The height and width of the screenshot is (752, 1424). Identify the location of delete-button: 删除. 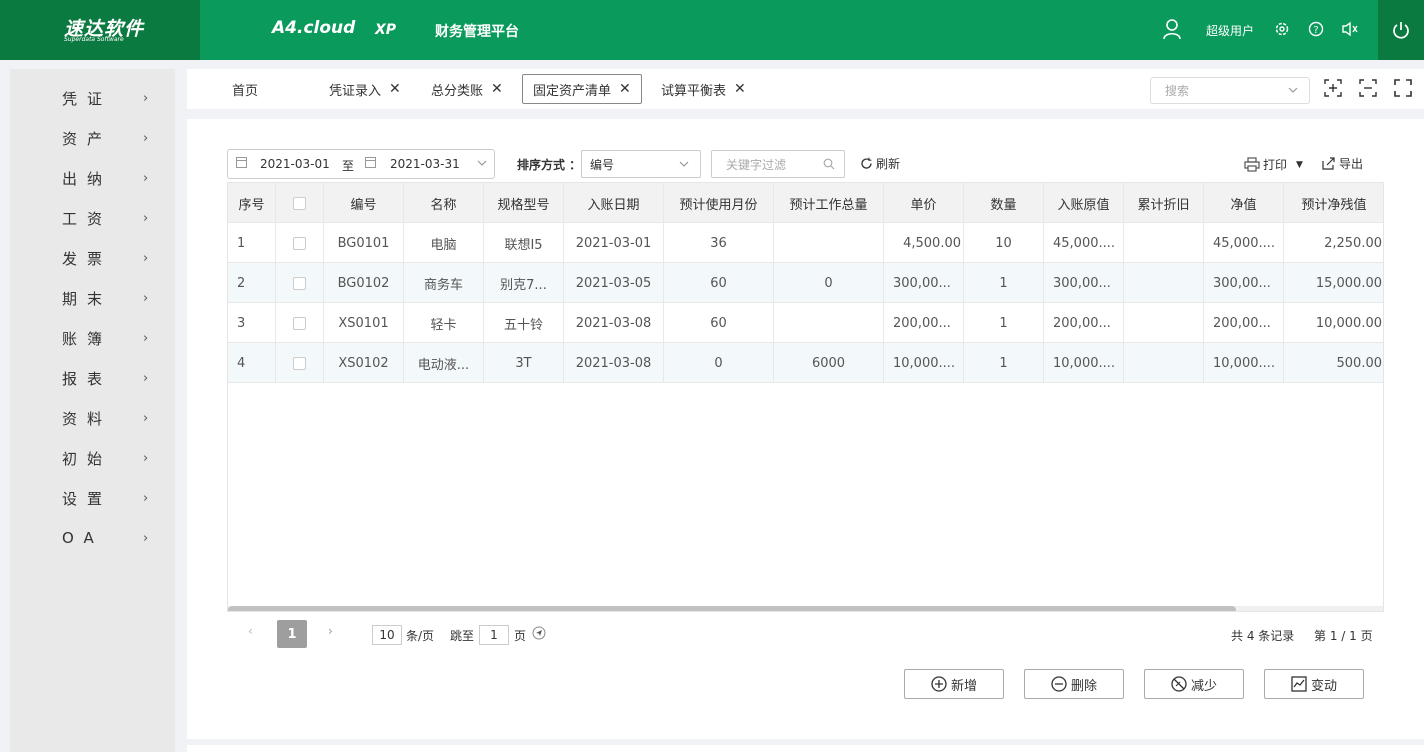
(1074, 684).